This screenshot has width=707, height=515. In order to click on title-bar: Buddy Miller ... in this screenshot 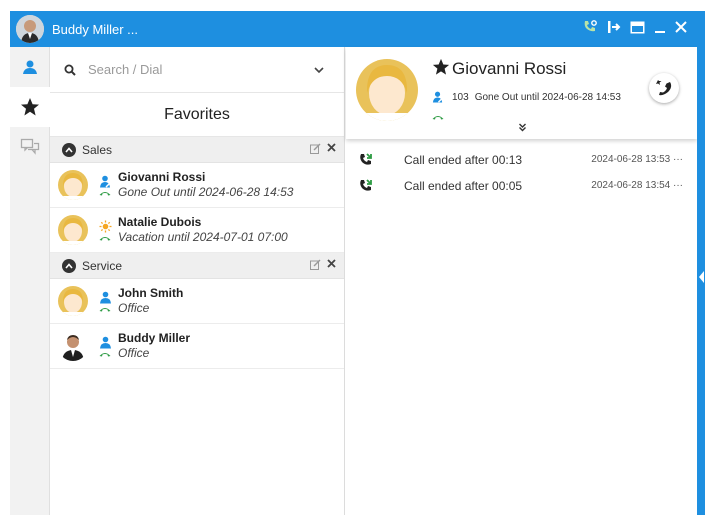, I will do `click(353, 29)`.